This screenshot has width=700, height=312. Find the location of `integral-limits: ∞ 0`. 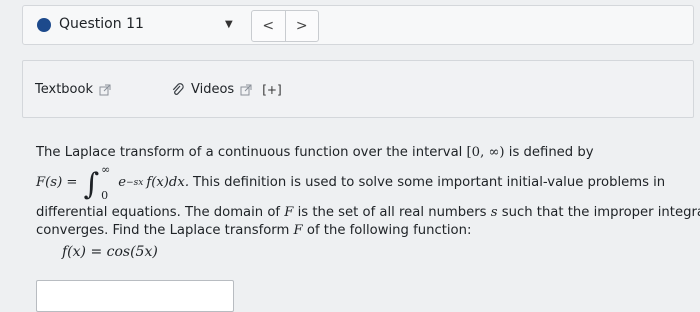

integral-limits: ∞ 0 is located at coordinates (105, 183).